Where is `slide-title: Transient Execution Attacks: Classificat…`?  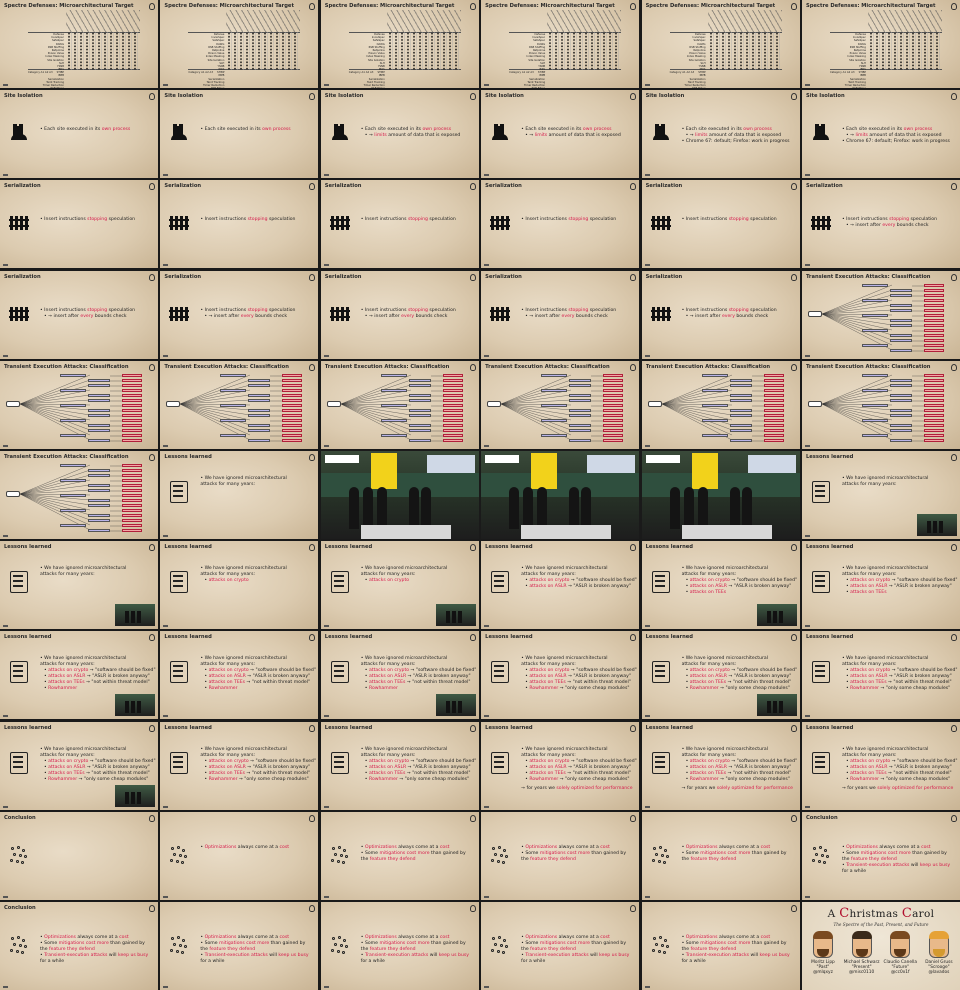 slide-title: Transient Execution Attacks: Classificat… is located at coordinates (547, 366).